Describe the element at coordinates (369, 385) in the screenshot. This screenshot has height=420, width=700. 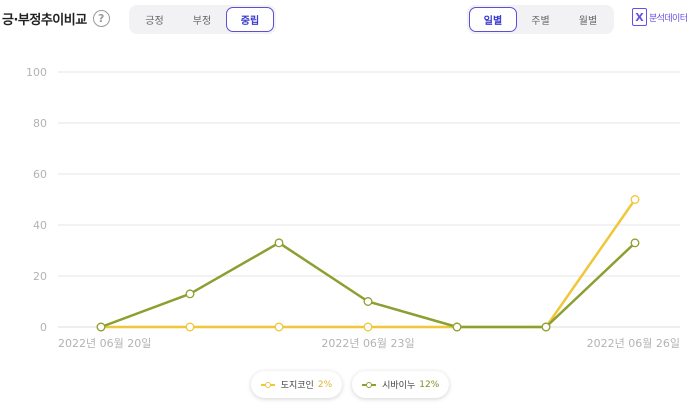
I see `legend-marker-shiba` at that location.